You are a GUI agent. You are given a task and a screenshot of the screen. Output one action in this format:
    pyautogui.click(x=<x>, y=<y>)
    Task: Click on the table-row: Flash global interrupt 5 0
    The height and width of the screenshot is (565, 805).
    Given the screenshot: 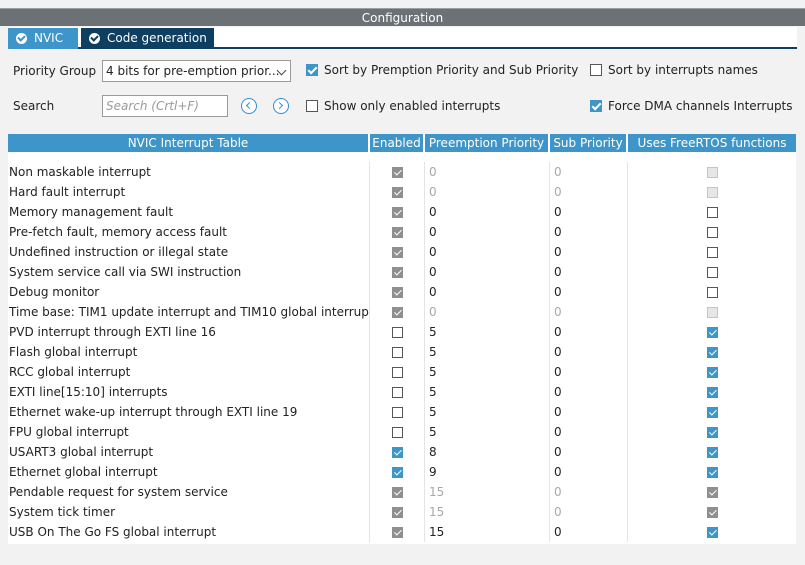 What is the action you would take?
    pyautogui.click(x=402, y=352)
    